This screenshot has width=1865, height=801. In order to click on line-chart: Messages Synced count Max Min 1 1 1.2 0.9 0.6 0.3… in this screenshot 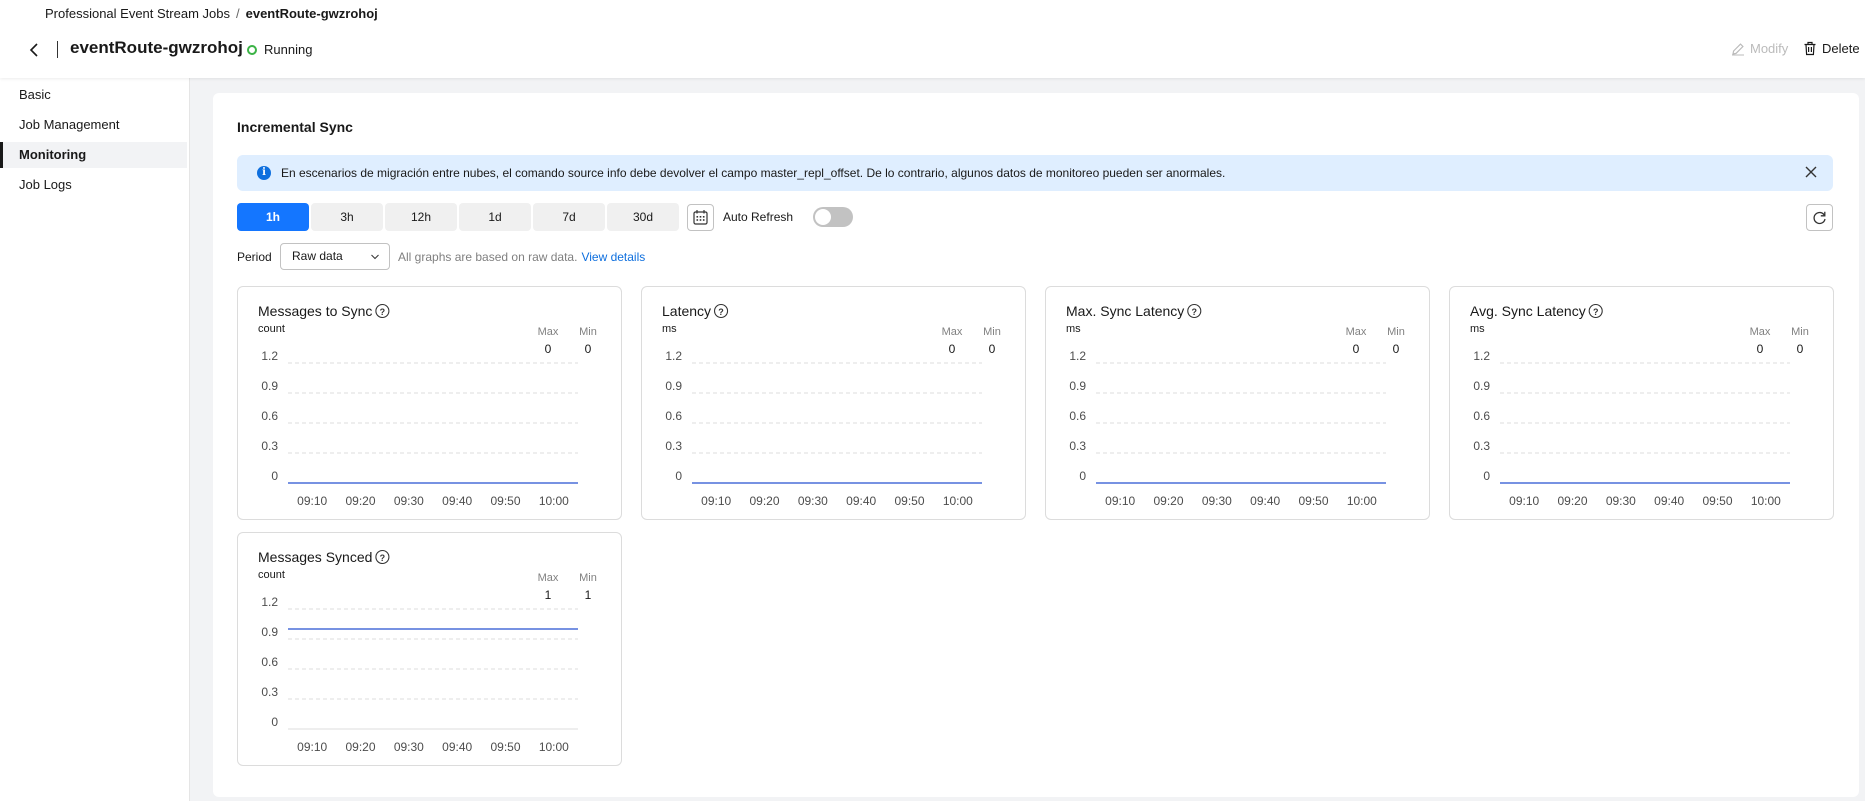, I will do `click(427, 651)`.